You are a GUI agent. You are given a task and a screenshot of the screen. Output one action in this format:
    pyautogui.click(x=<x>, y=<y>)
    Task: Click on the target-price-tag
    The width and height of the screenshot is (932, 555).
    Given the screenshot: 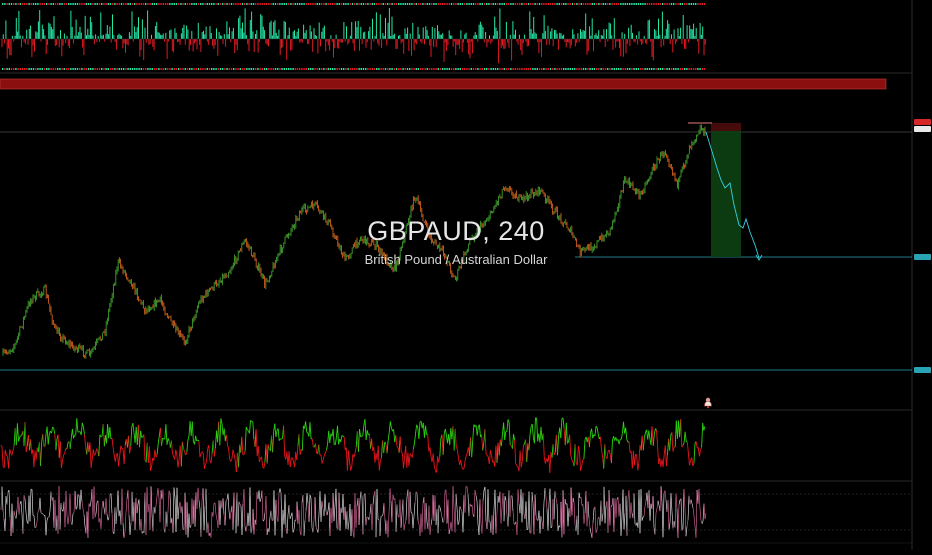 What is the action you would take?
    pyautogui.click(x=922, y=257)
    